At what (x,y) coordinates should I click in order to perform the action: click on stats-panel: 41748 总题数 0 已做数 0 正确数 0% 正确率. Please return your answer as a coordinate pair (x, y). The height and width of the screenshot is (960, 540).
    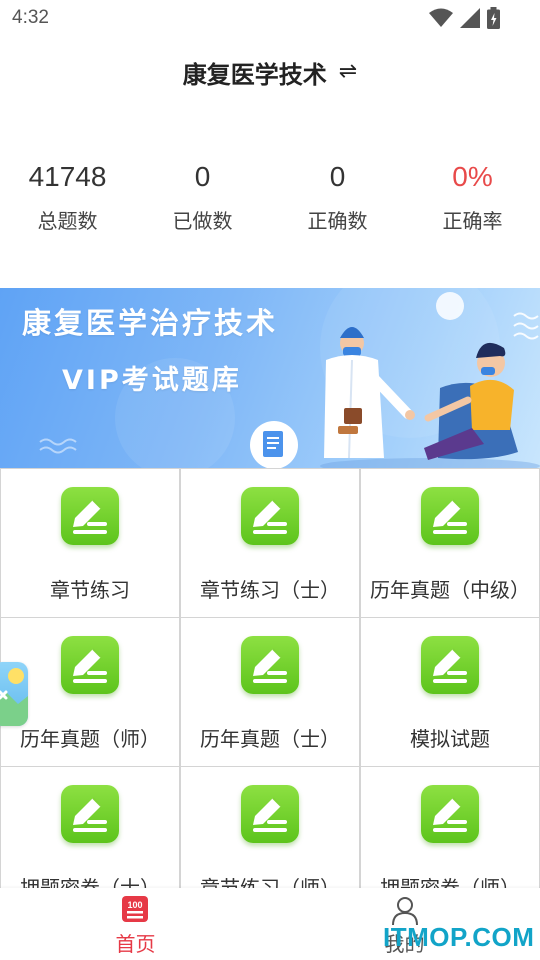
    Looking at the image, I should click on (270, 202).